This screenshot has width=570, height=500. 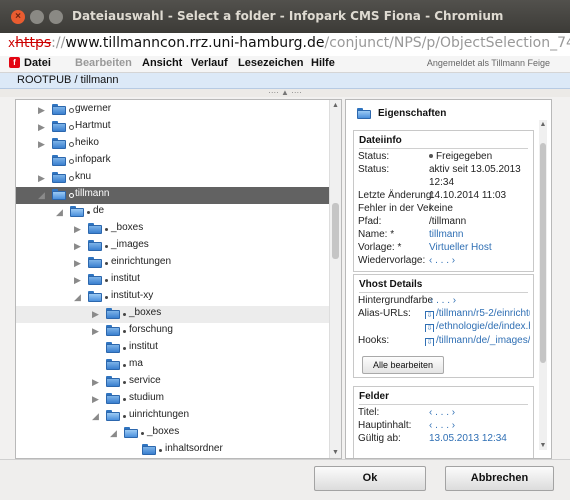 What do you see at coordinates (172, 212) in the screenshot?
I see `tree-item: ◢ de` at bounding box center [172, 212].